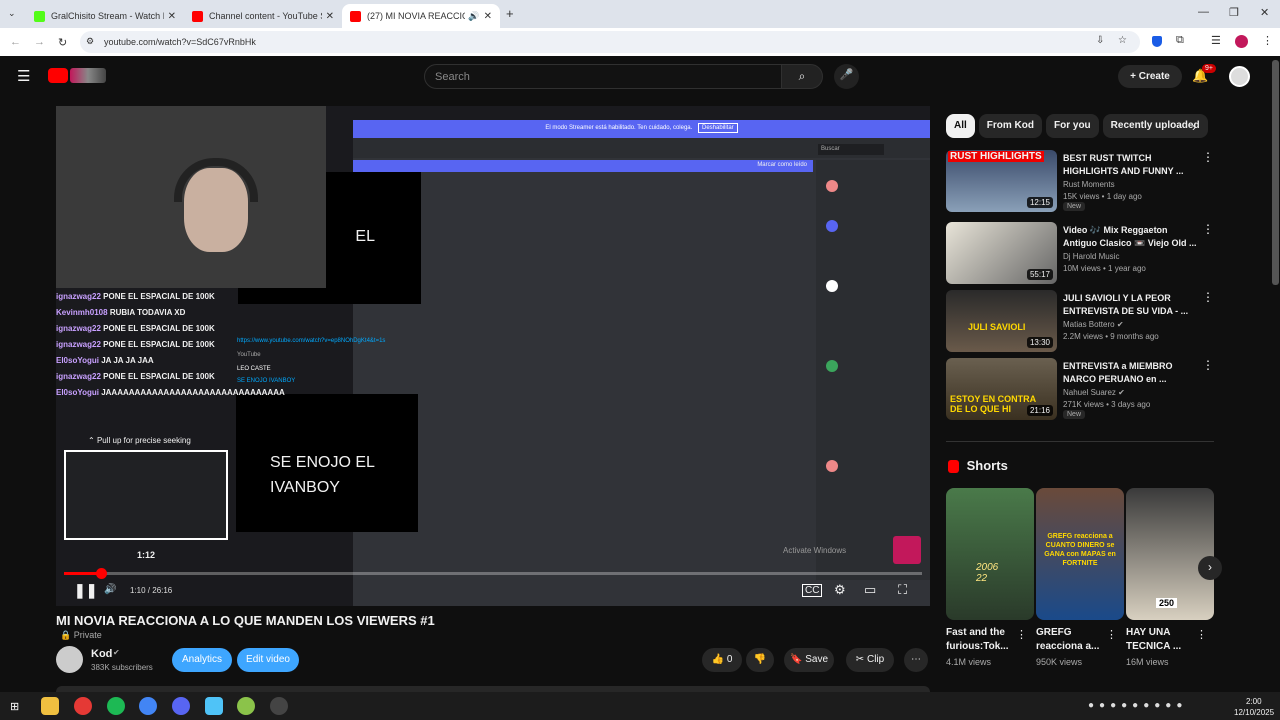  What do you see at coordinates (870, 590) in the screenshot?
I see `theater-mode-icon: ▭` at bounding box center [870, 590].